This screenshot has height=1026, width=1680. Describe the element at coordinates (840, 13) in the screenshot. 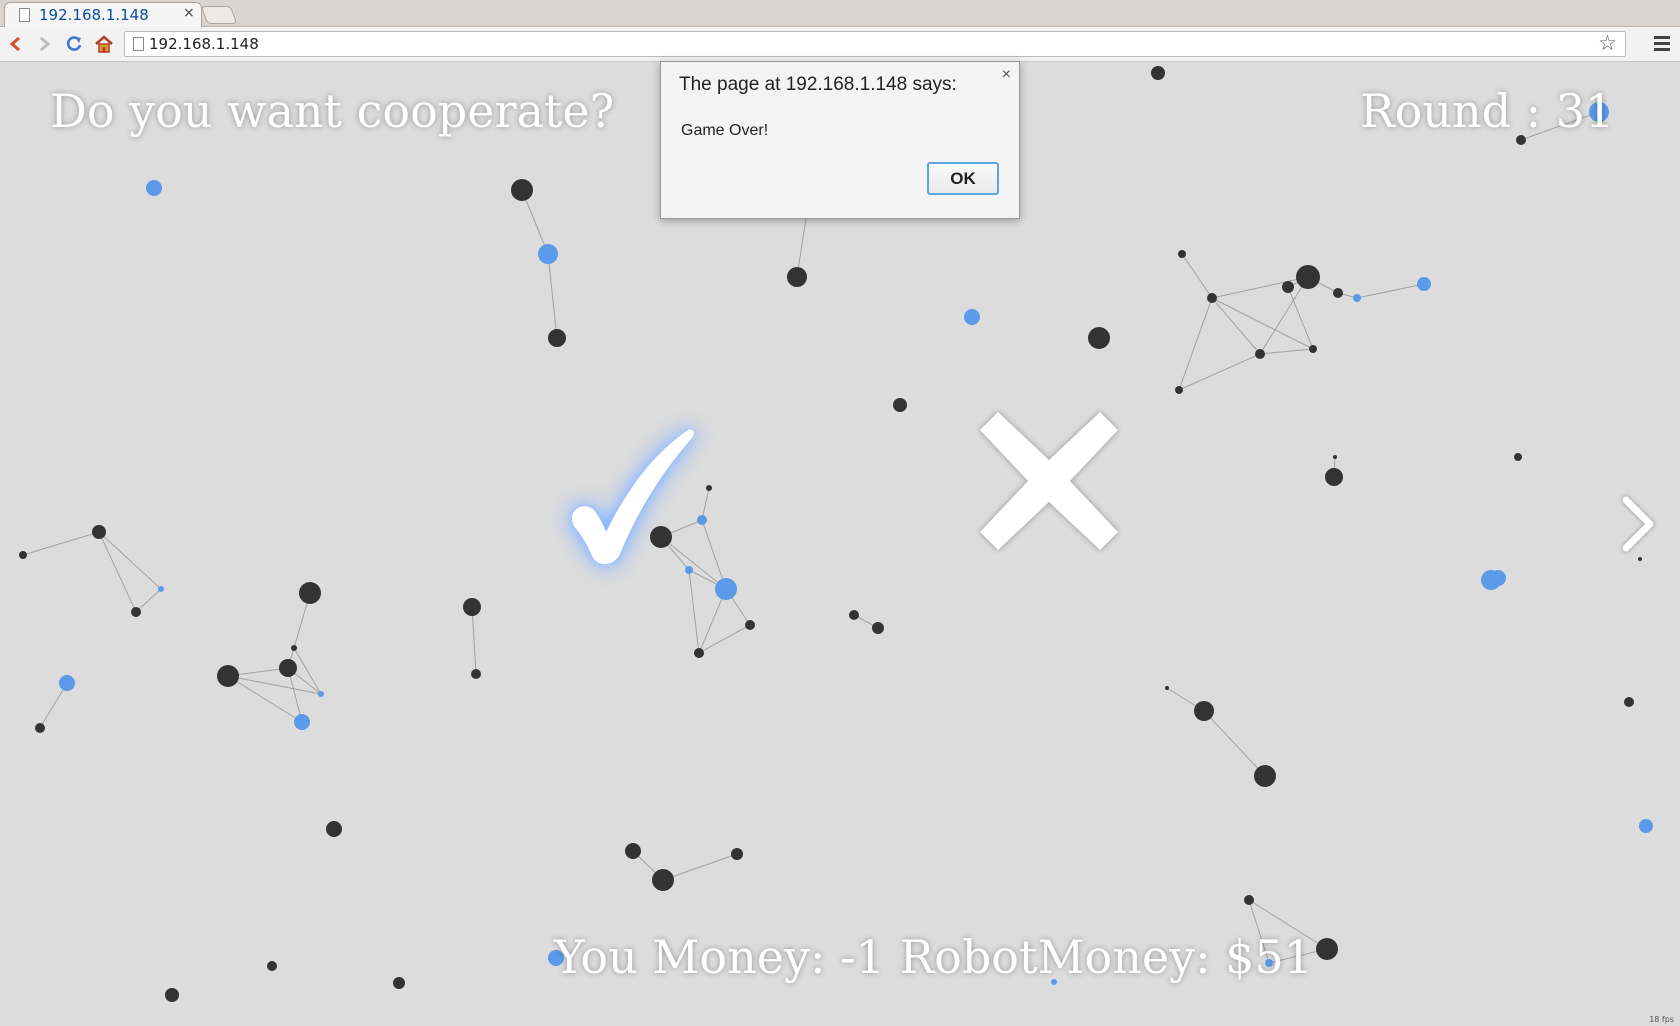

I see `tab-strip: 192.168.1.148 ×` at that location.